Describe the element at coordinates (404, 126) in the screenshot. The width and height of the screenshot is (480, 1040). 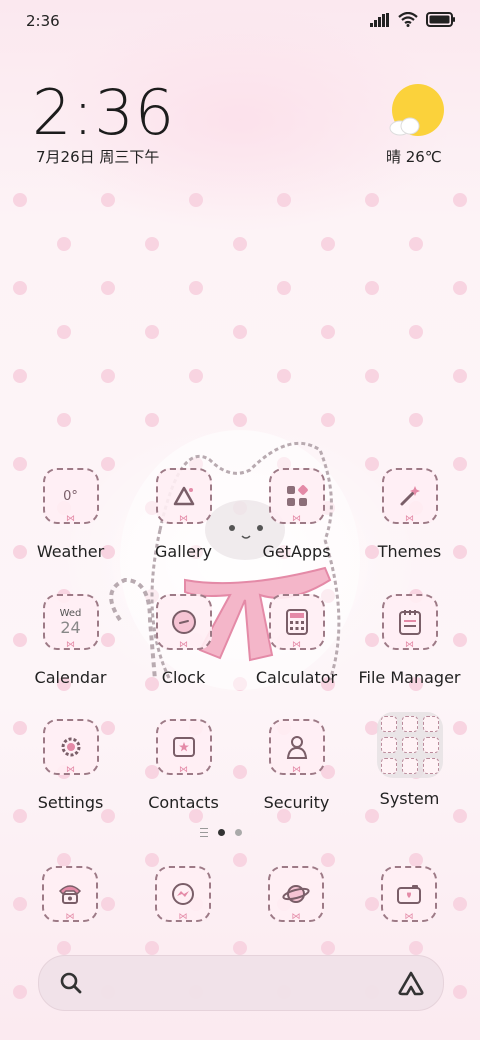
I see `cloud-icon` at that location.